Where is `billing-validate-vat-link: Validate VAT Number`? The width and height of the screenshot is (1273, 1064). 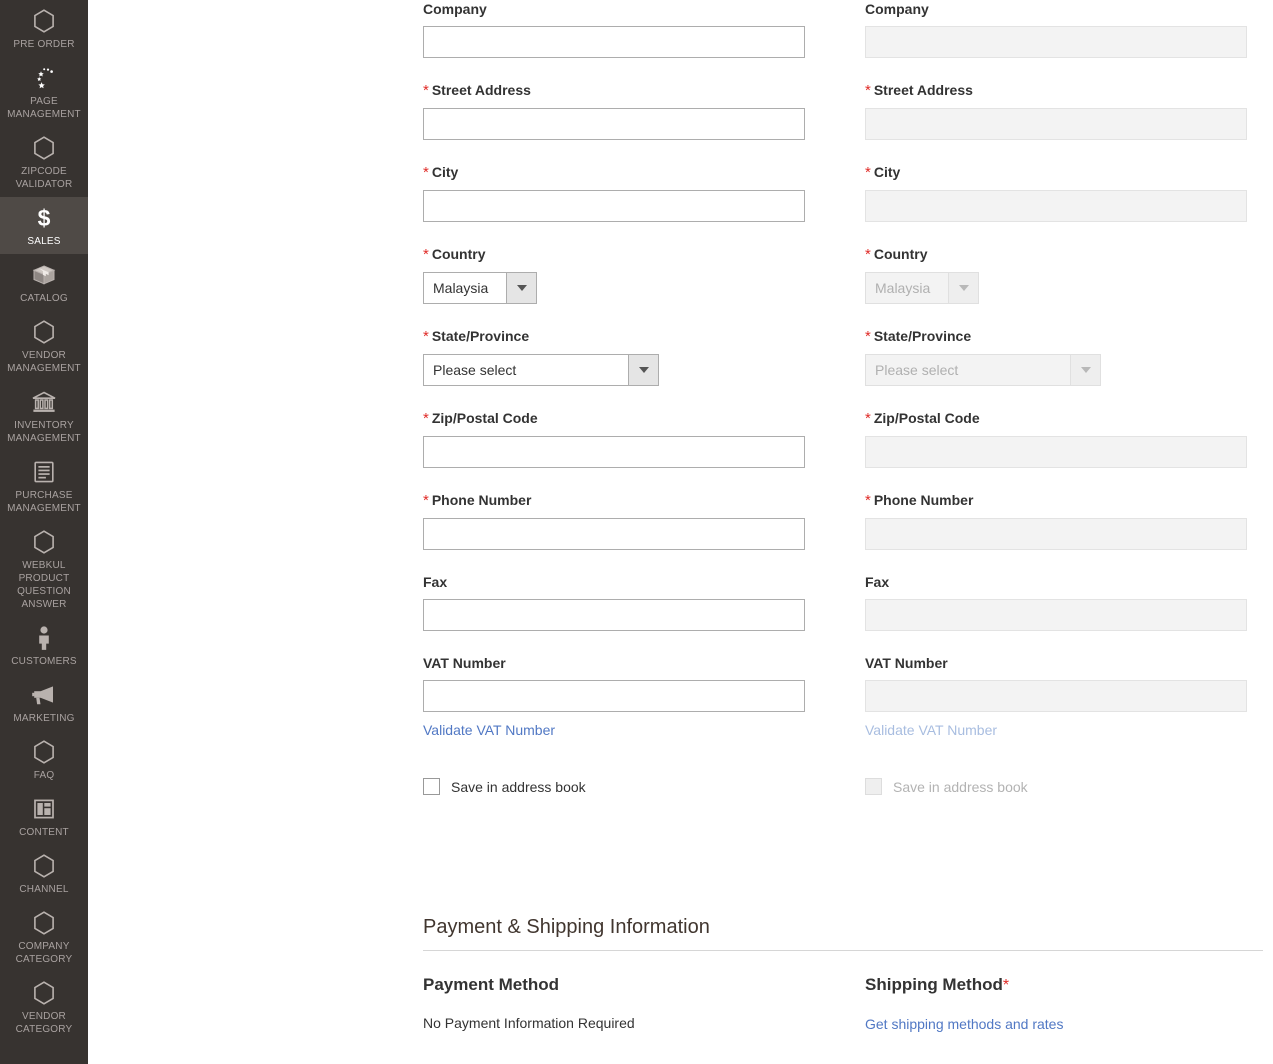
billing-validate-vat-link: Validate VAT Number is located at coordinates (489, 730).